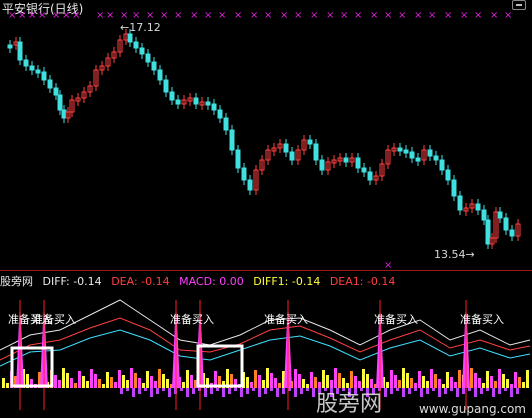  I want to click on signal-label-2: 准备买入, so click(54, 319).